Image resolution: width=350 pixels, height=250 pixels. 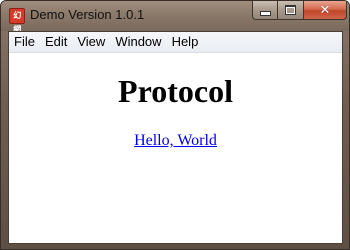 I want to click on link-container: Hello, World, so click(x=175, y=141).